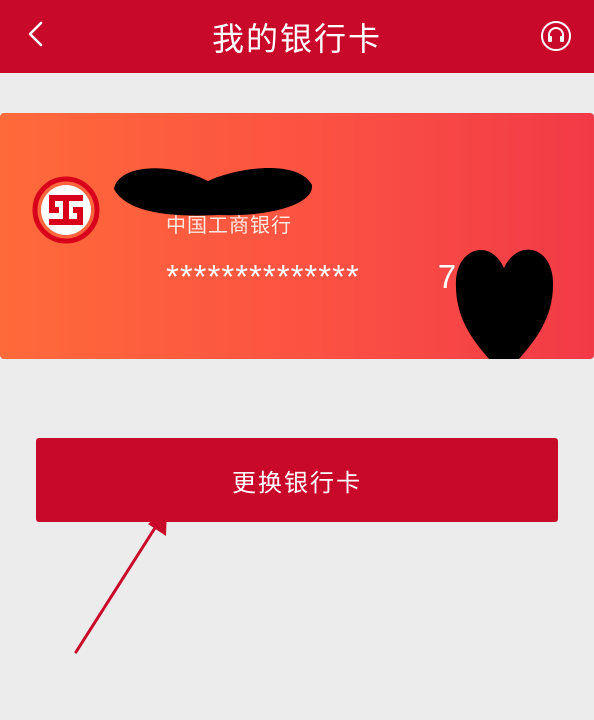  I want to click on change-card-button: 更换银行卡, so click(297, 480).